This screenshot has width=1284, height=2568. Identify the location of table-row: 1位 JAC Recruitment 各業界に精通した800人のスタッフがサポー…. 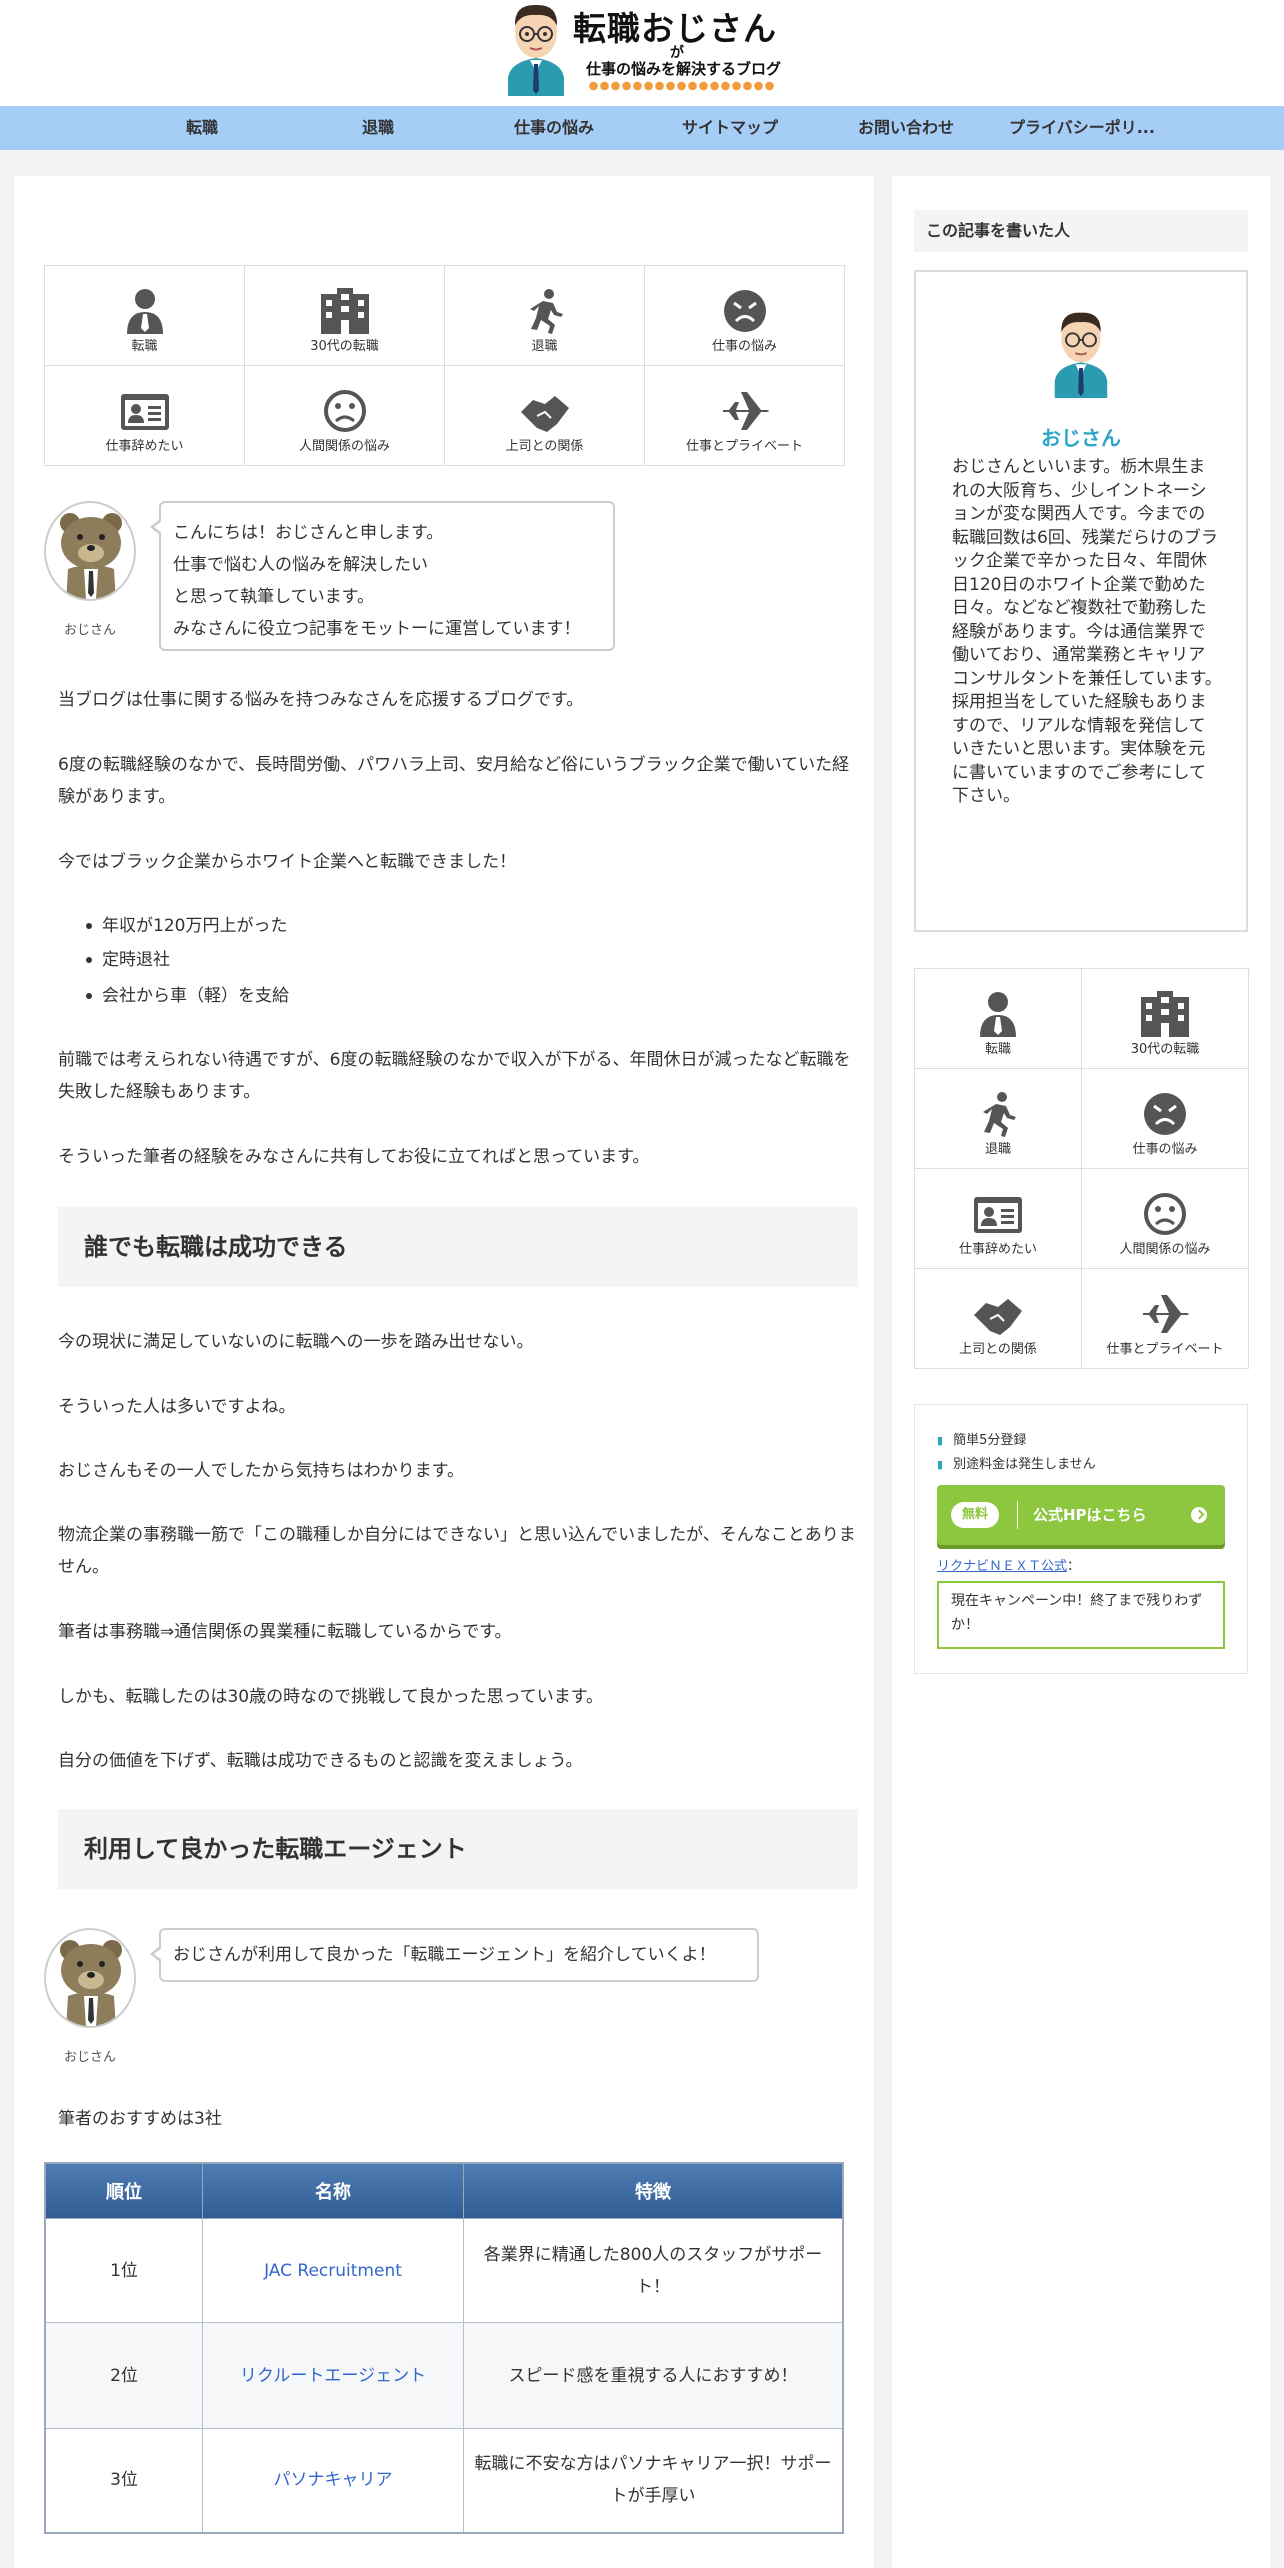
(444, 2270).